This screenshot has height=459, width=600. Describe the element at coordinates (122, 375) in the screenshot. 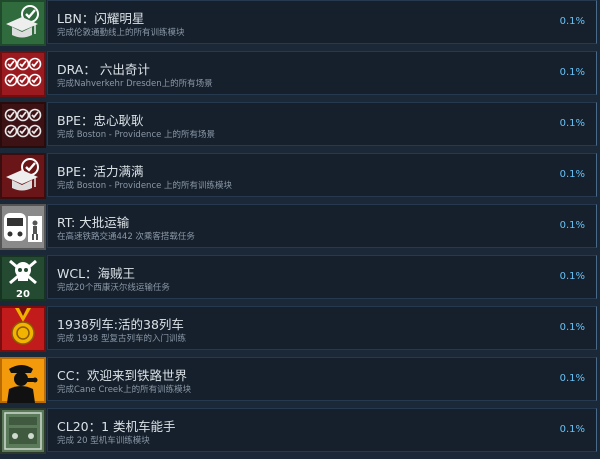

I see `achievement-title: CC：欢迎来到铁路世界` at that location.